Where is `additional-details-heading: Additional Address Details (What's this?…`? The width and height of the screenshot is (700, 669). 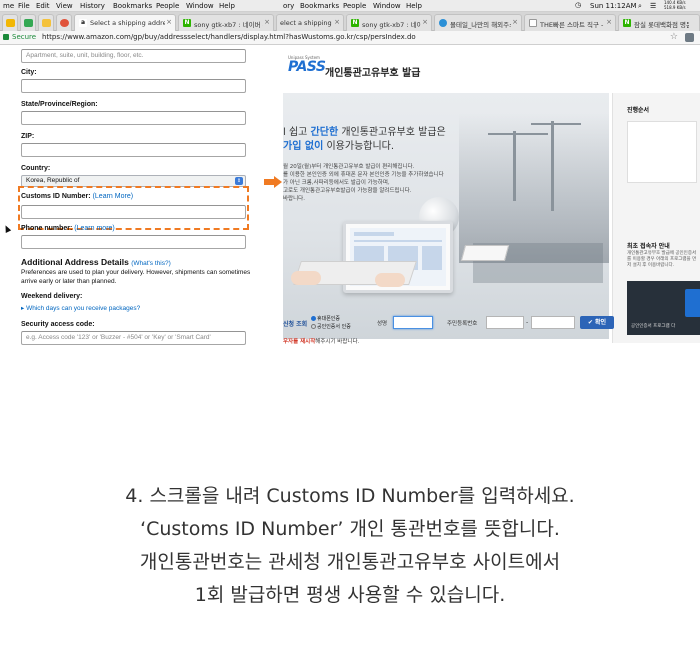 additional-details-heading: Additional Address Details (What's this?… is located at coordinates (96, 262).